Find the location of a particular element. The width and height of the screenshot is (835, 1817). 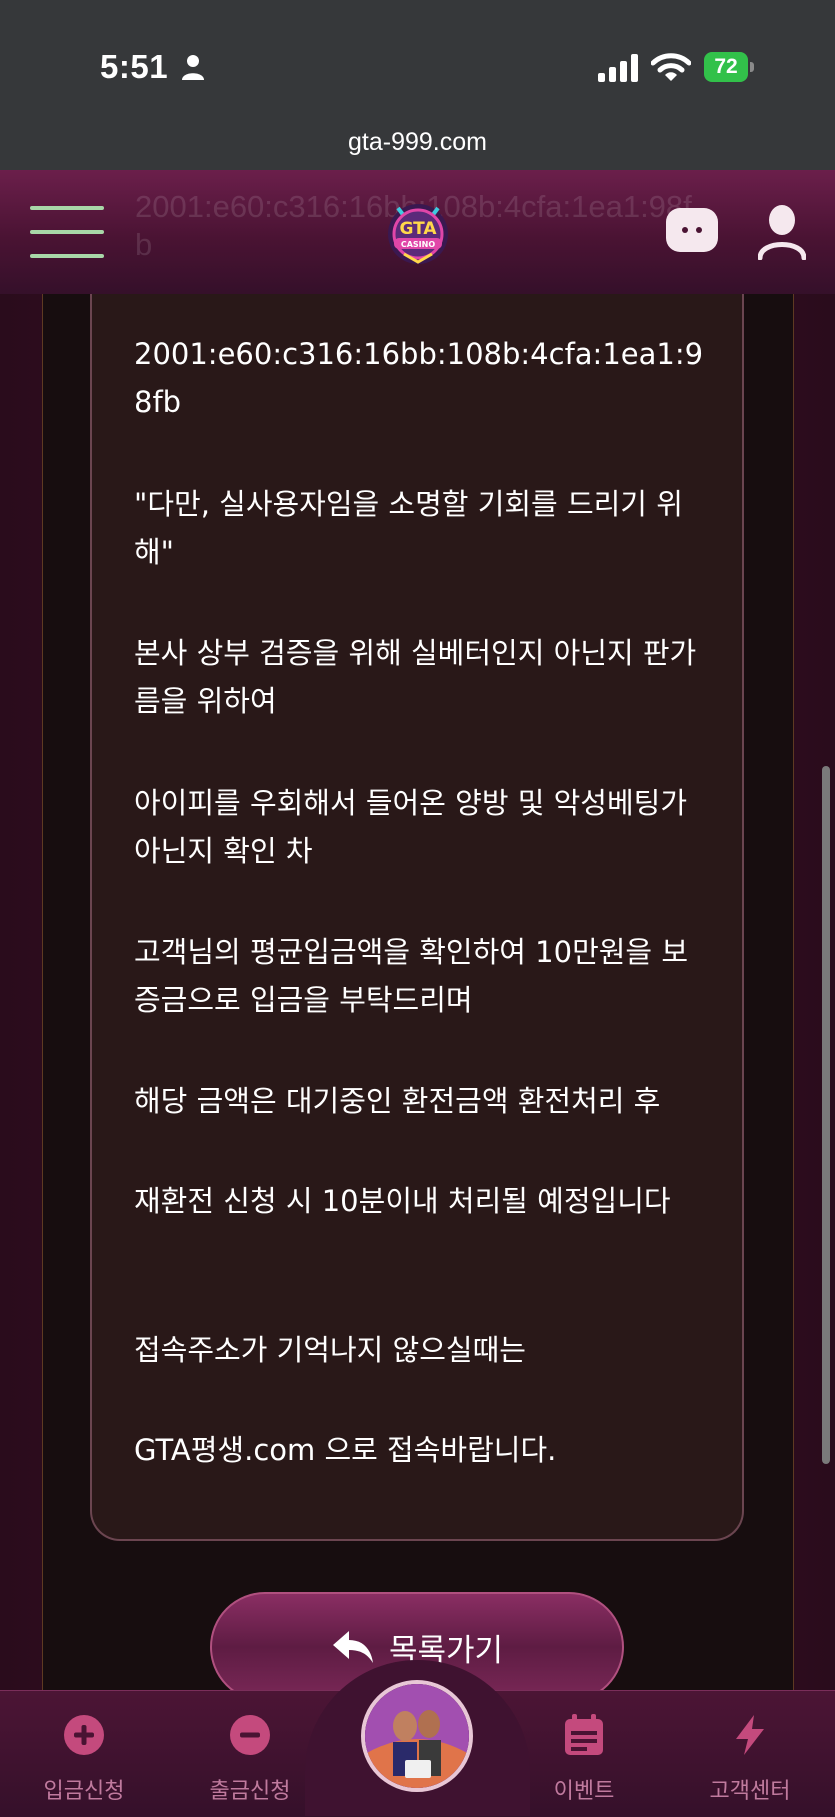

battery-level: 72 is located at coordinates (726, 67).